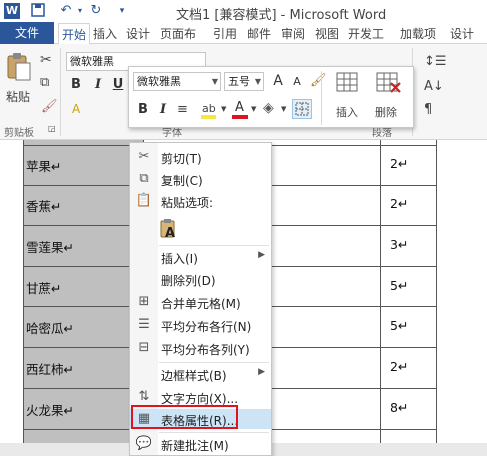  Describe the element at coordinates (184, 417) in the screenshot. I see `highlight-callout-box` at that location.